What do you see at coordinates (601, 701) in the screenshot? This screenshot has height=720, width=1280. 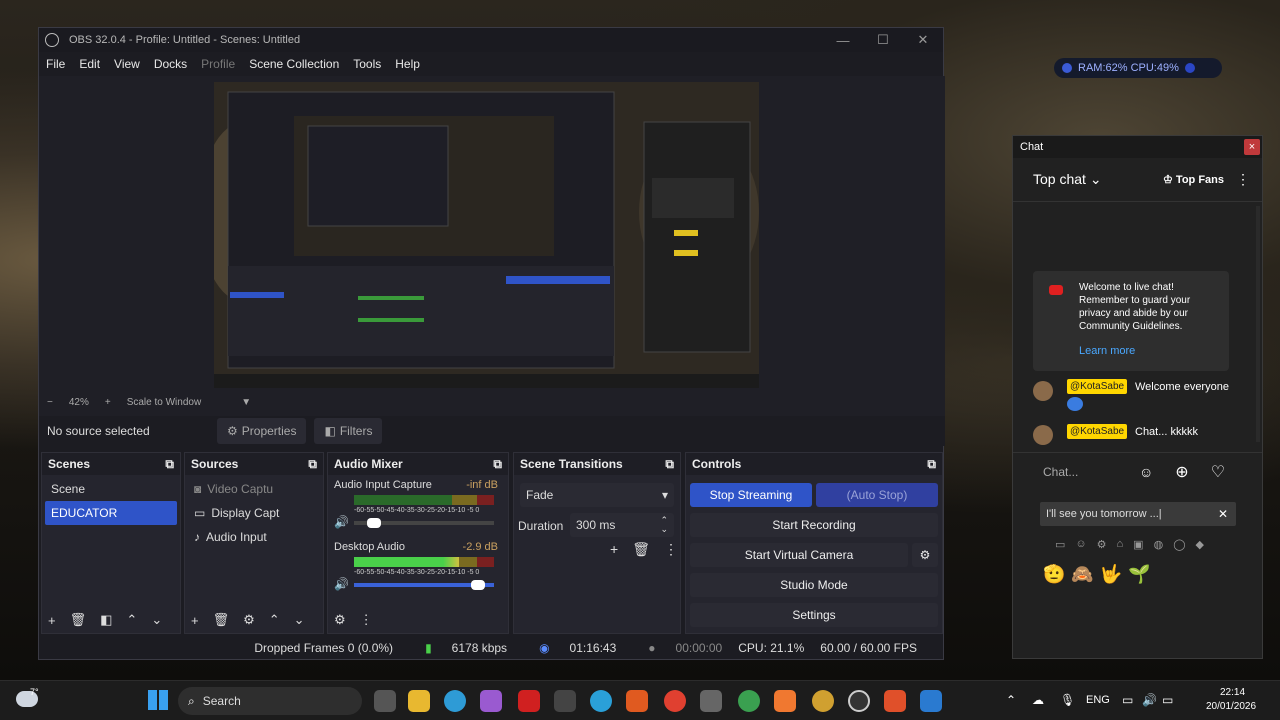 I see `telegram-icon` at bounding box center [601, 701].